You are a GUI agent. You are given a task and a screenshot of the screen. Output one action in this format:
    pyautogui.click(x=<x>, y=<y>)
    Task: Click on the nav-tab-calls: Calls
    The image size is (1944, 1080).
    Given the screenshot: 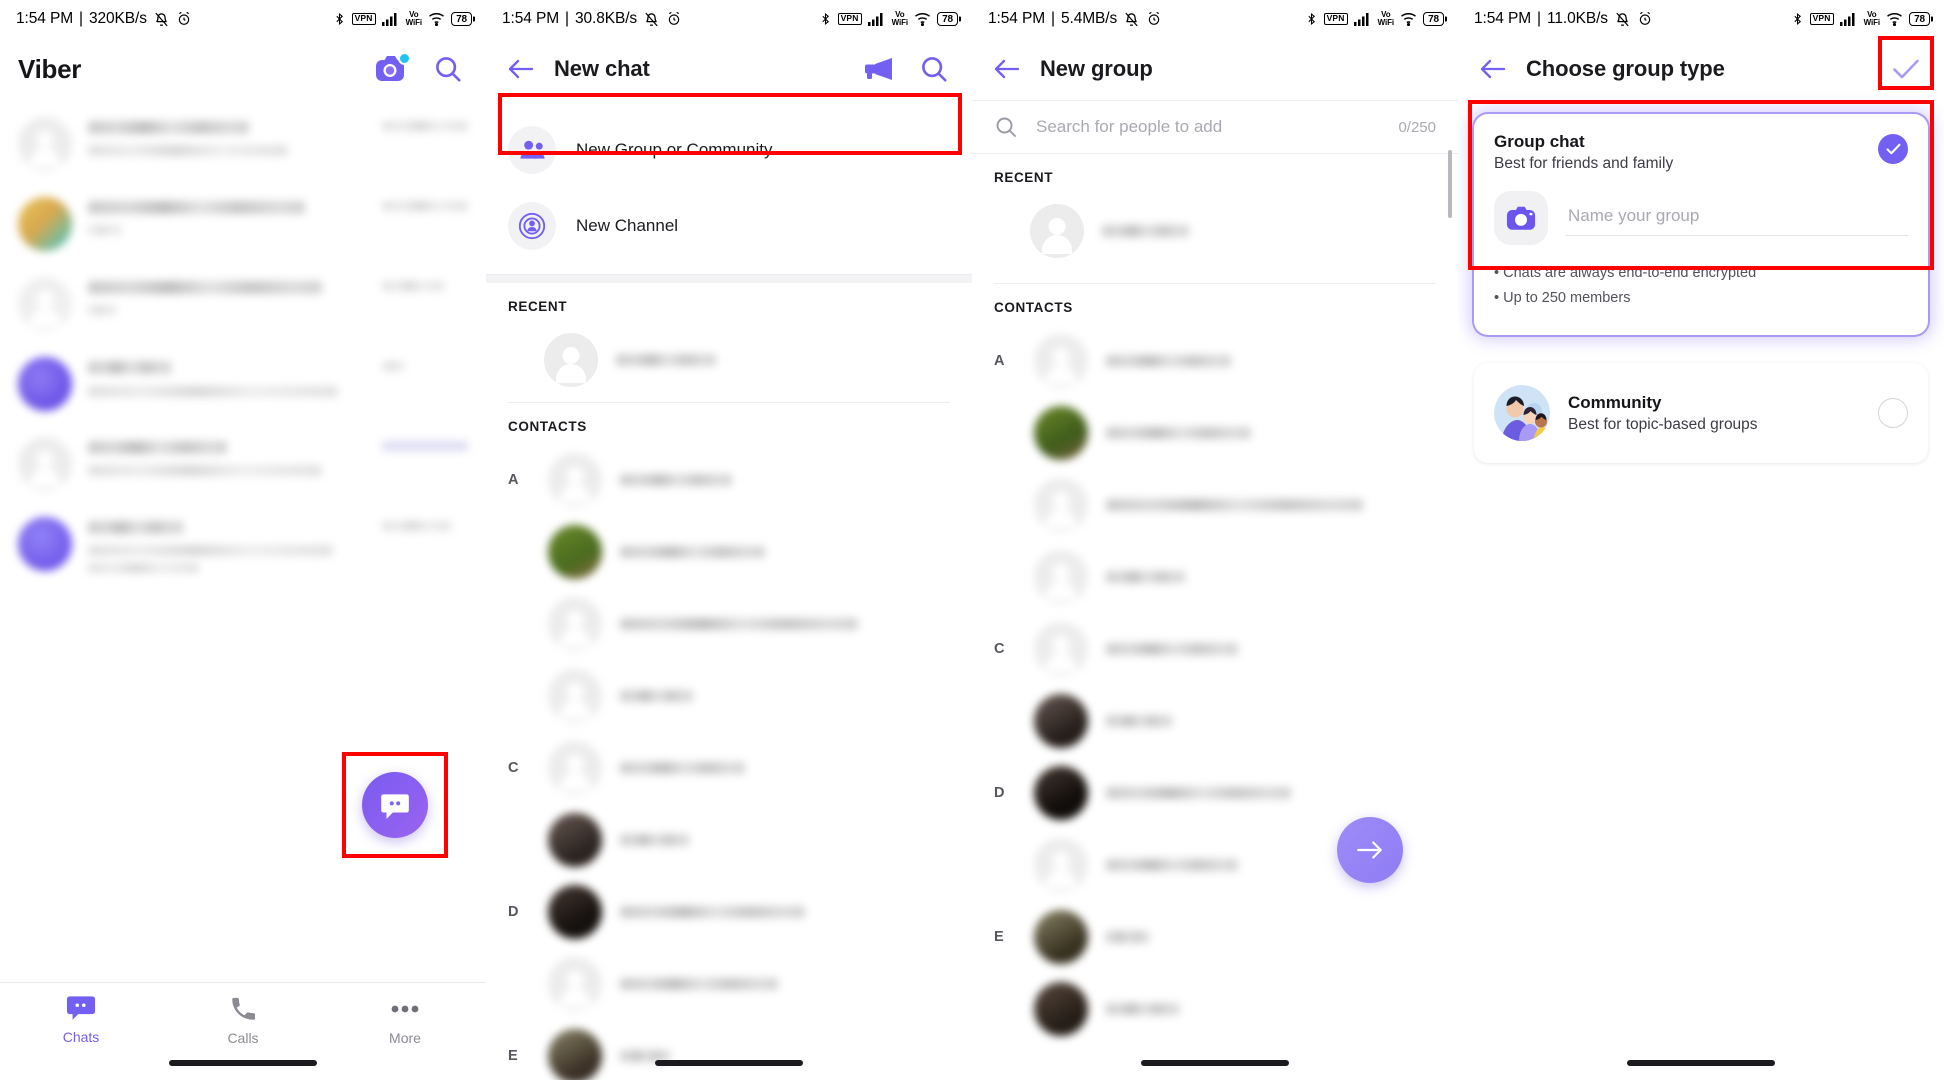 What is the action you would take?
    pyautogui.click(x=243, y=1020)
    